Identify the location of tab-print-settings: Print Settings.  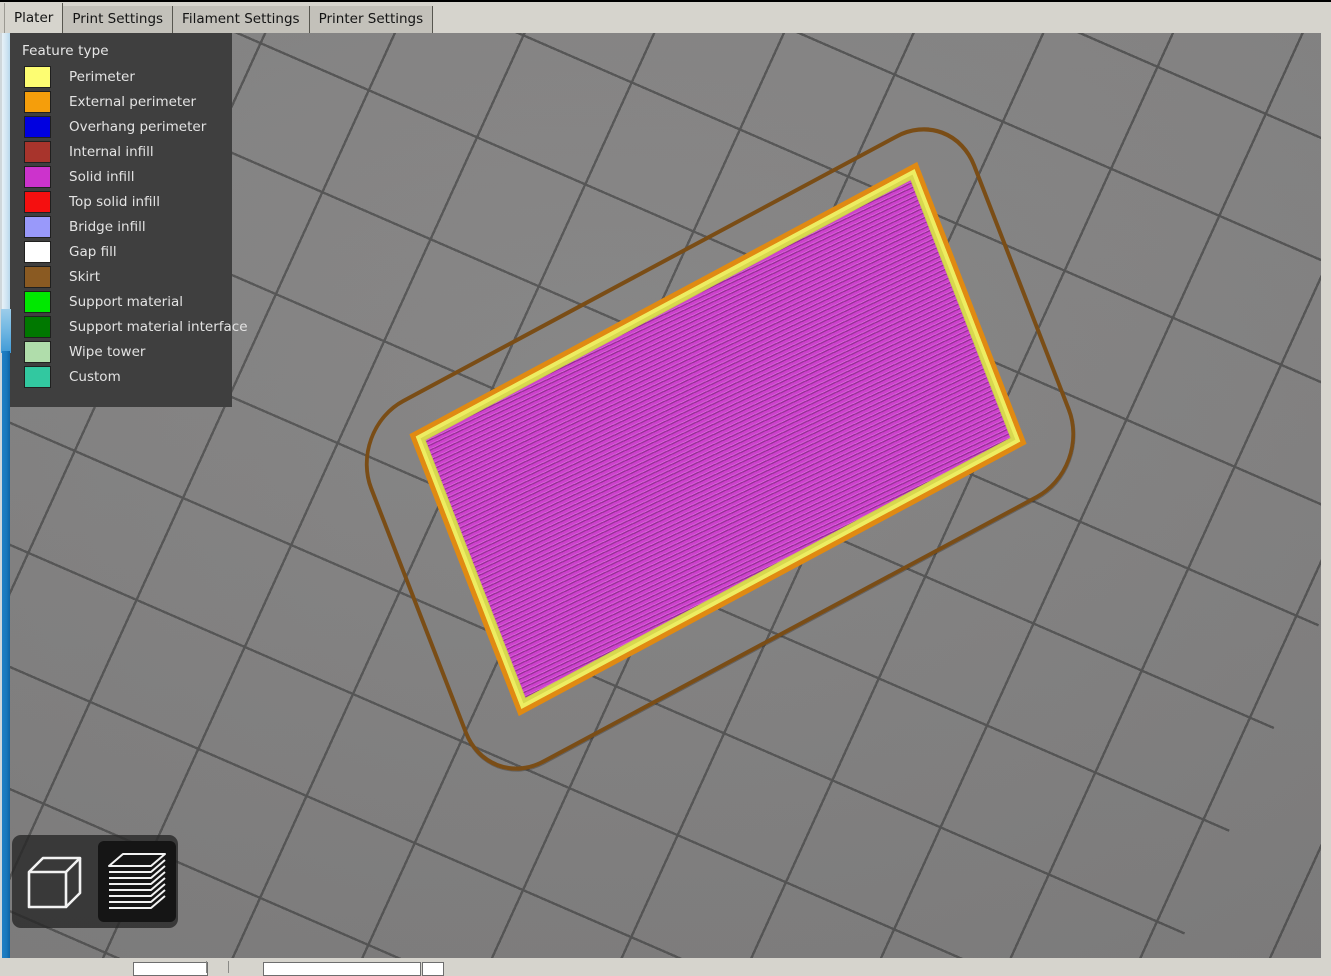
(118, 19).